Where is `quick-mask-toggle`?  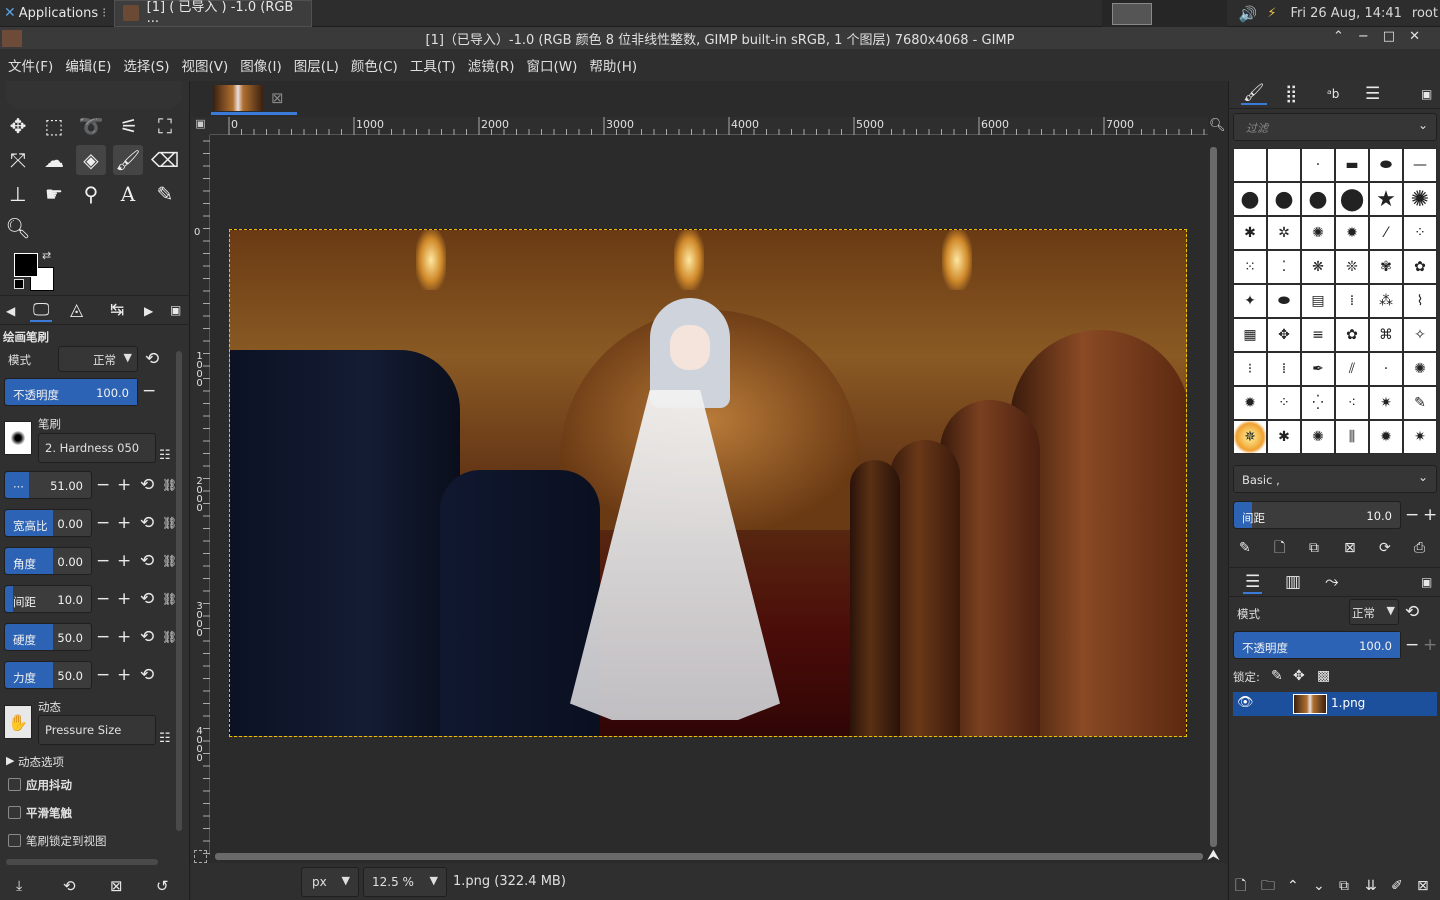
quick-mask-toggle is located at coordinates (200, 856).